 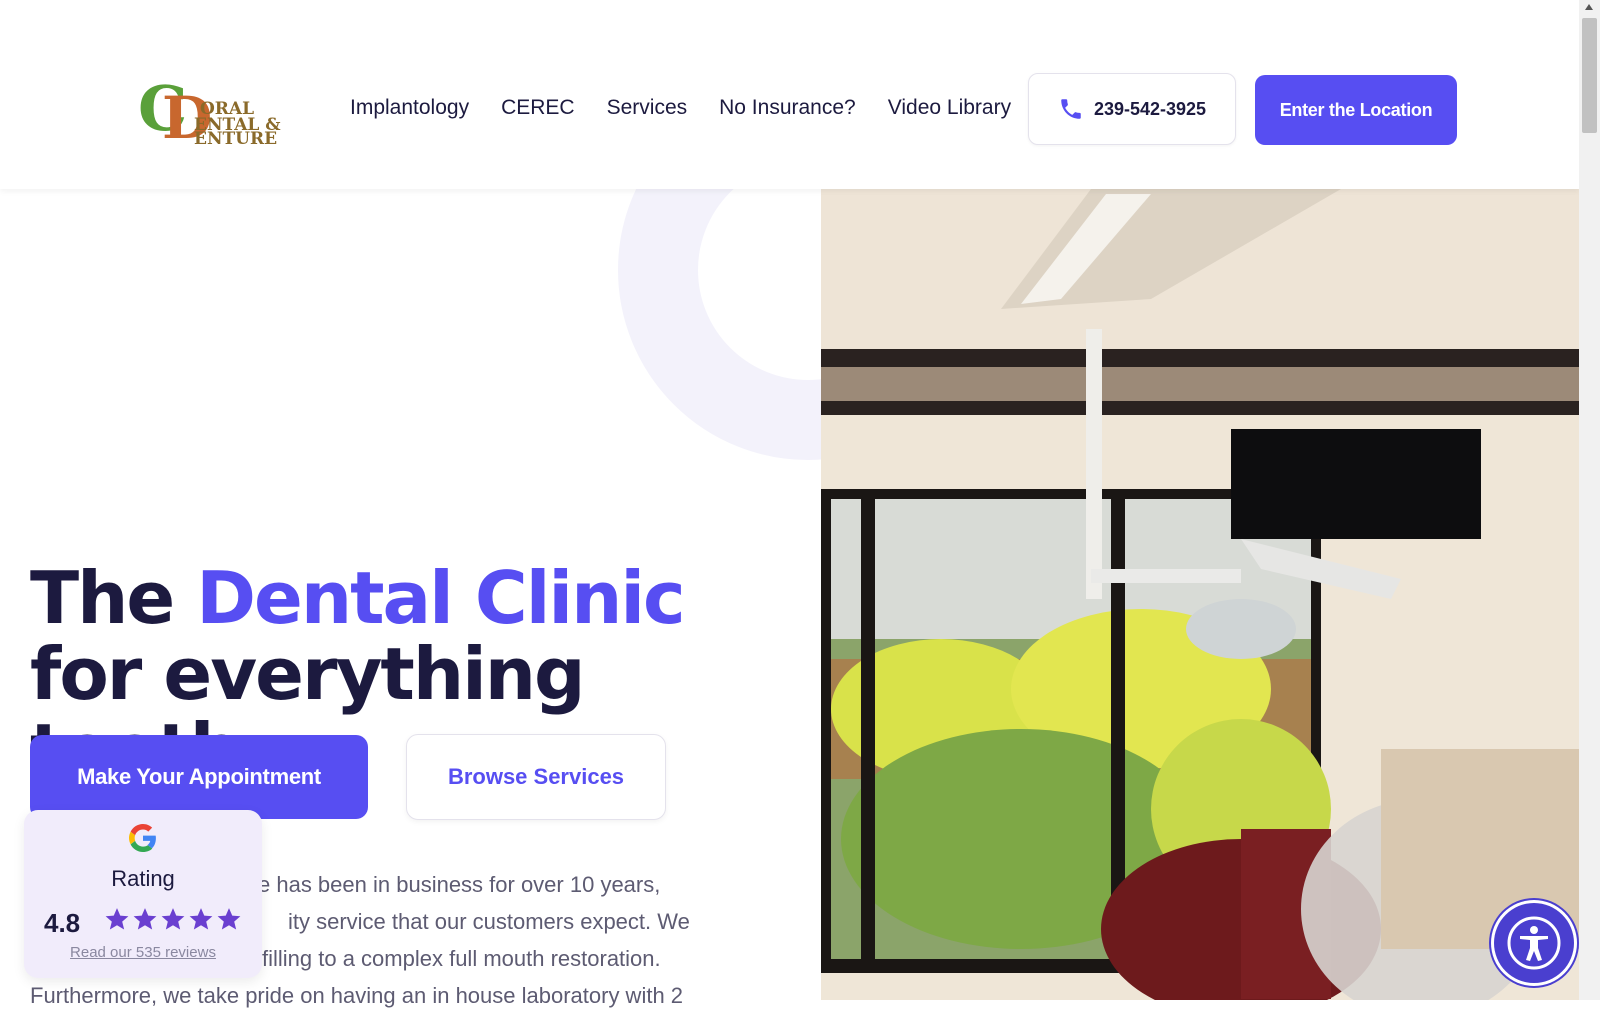 What do you see at coordinates (440, 598) in the screenshot?
I see `headline-accent: Dental Clinic` at bounding box center [440, 598].